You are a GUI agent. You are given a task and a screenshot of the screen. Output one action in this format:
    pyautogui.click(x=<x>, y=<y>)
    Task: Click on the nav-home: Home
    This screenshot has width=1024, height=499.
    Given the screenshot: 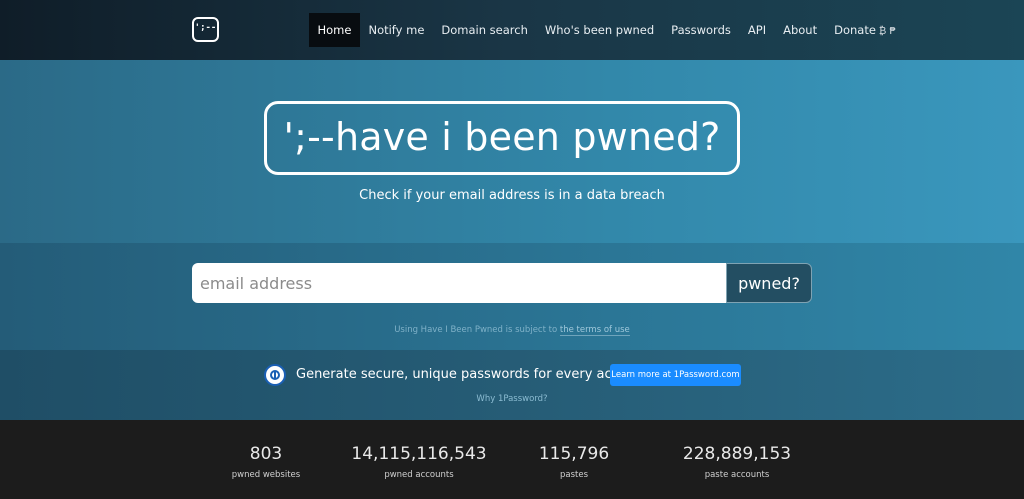 What is the action you would take?
    pyautogui.click(x=334, y=30)
    